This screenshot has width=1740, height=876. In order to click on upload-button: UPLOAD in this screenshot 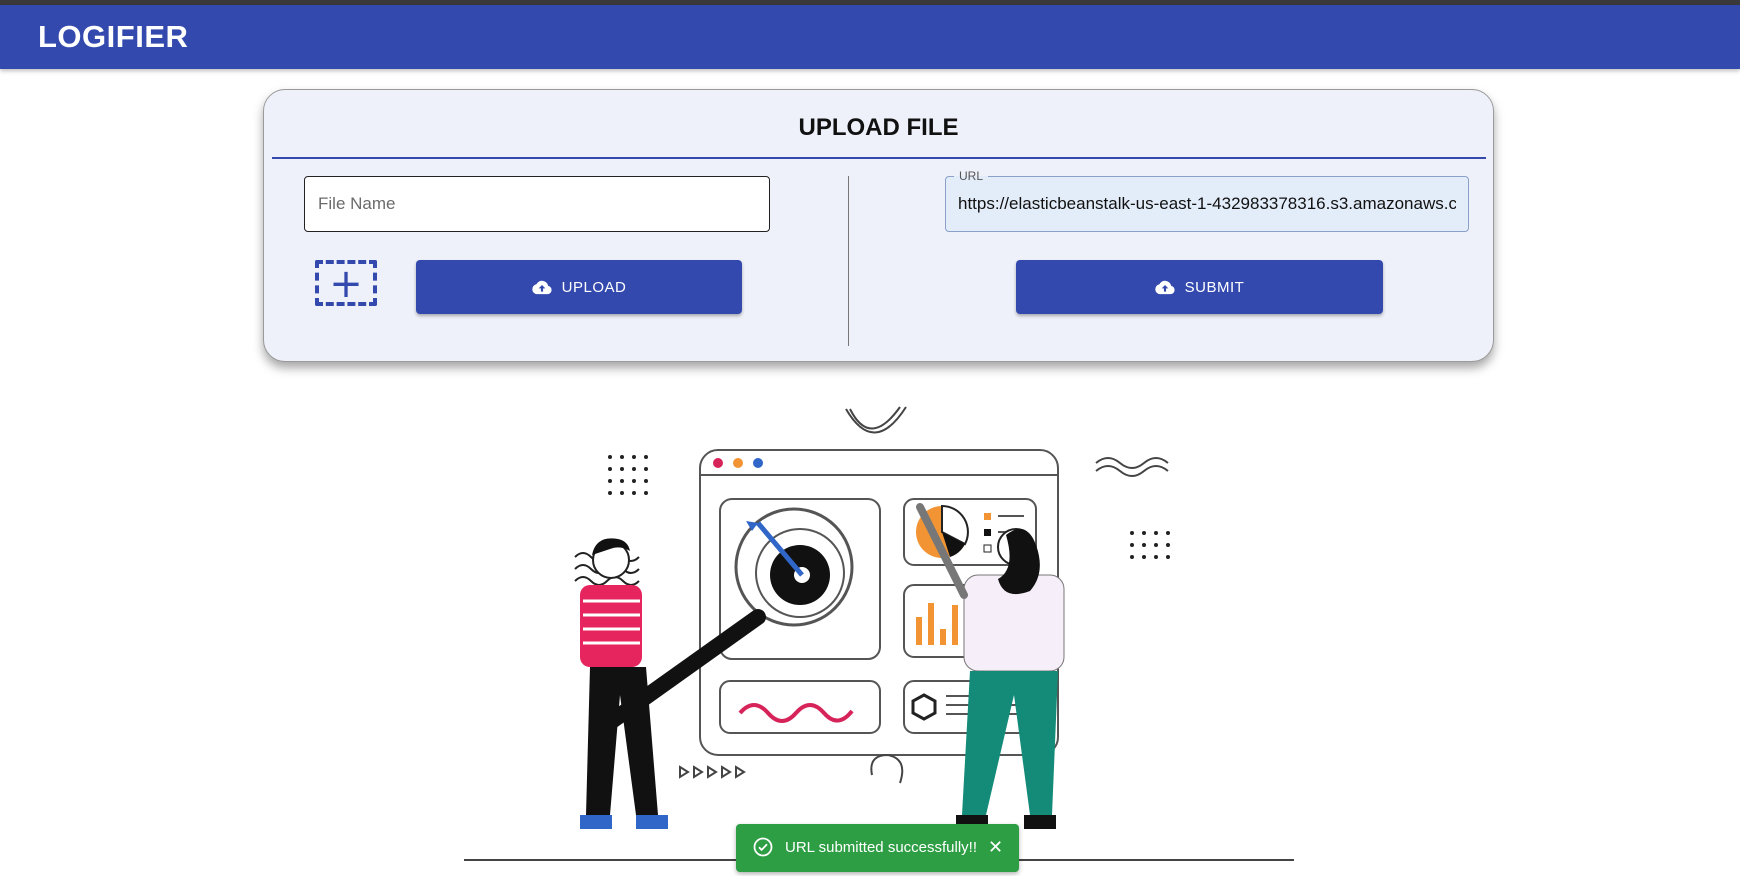, I will do `click(579, 287)`.